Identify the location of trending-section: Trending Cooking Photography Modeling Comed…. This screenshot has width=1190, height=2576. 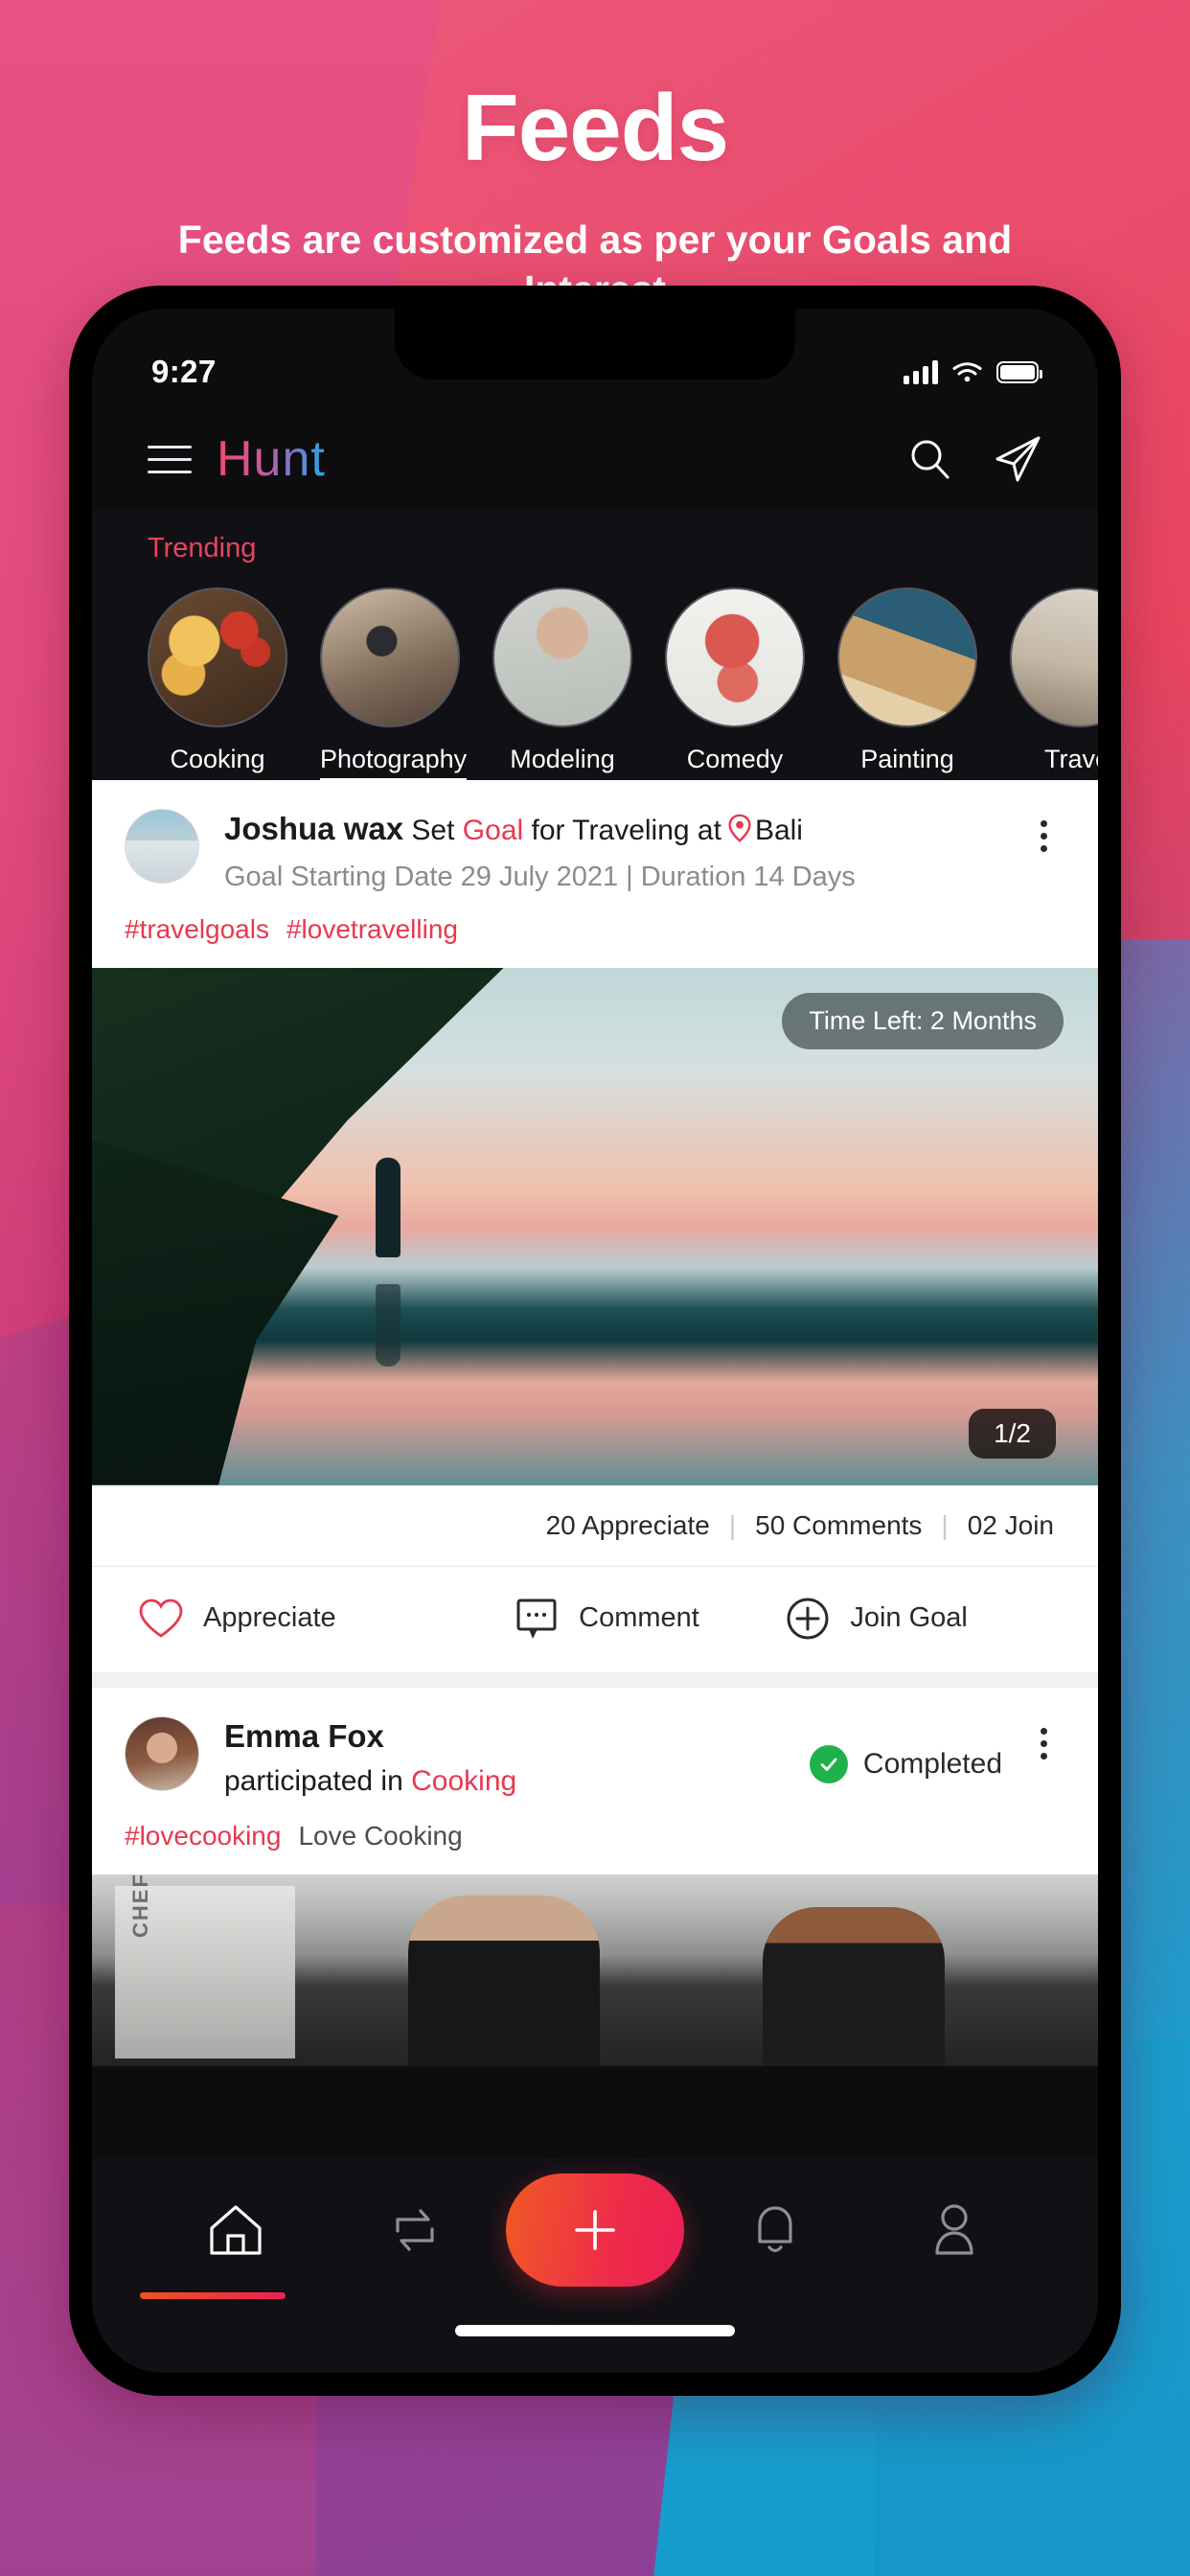
(595, 645).